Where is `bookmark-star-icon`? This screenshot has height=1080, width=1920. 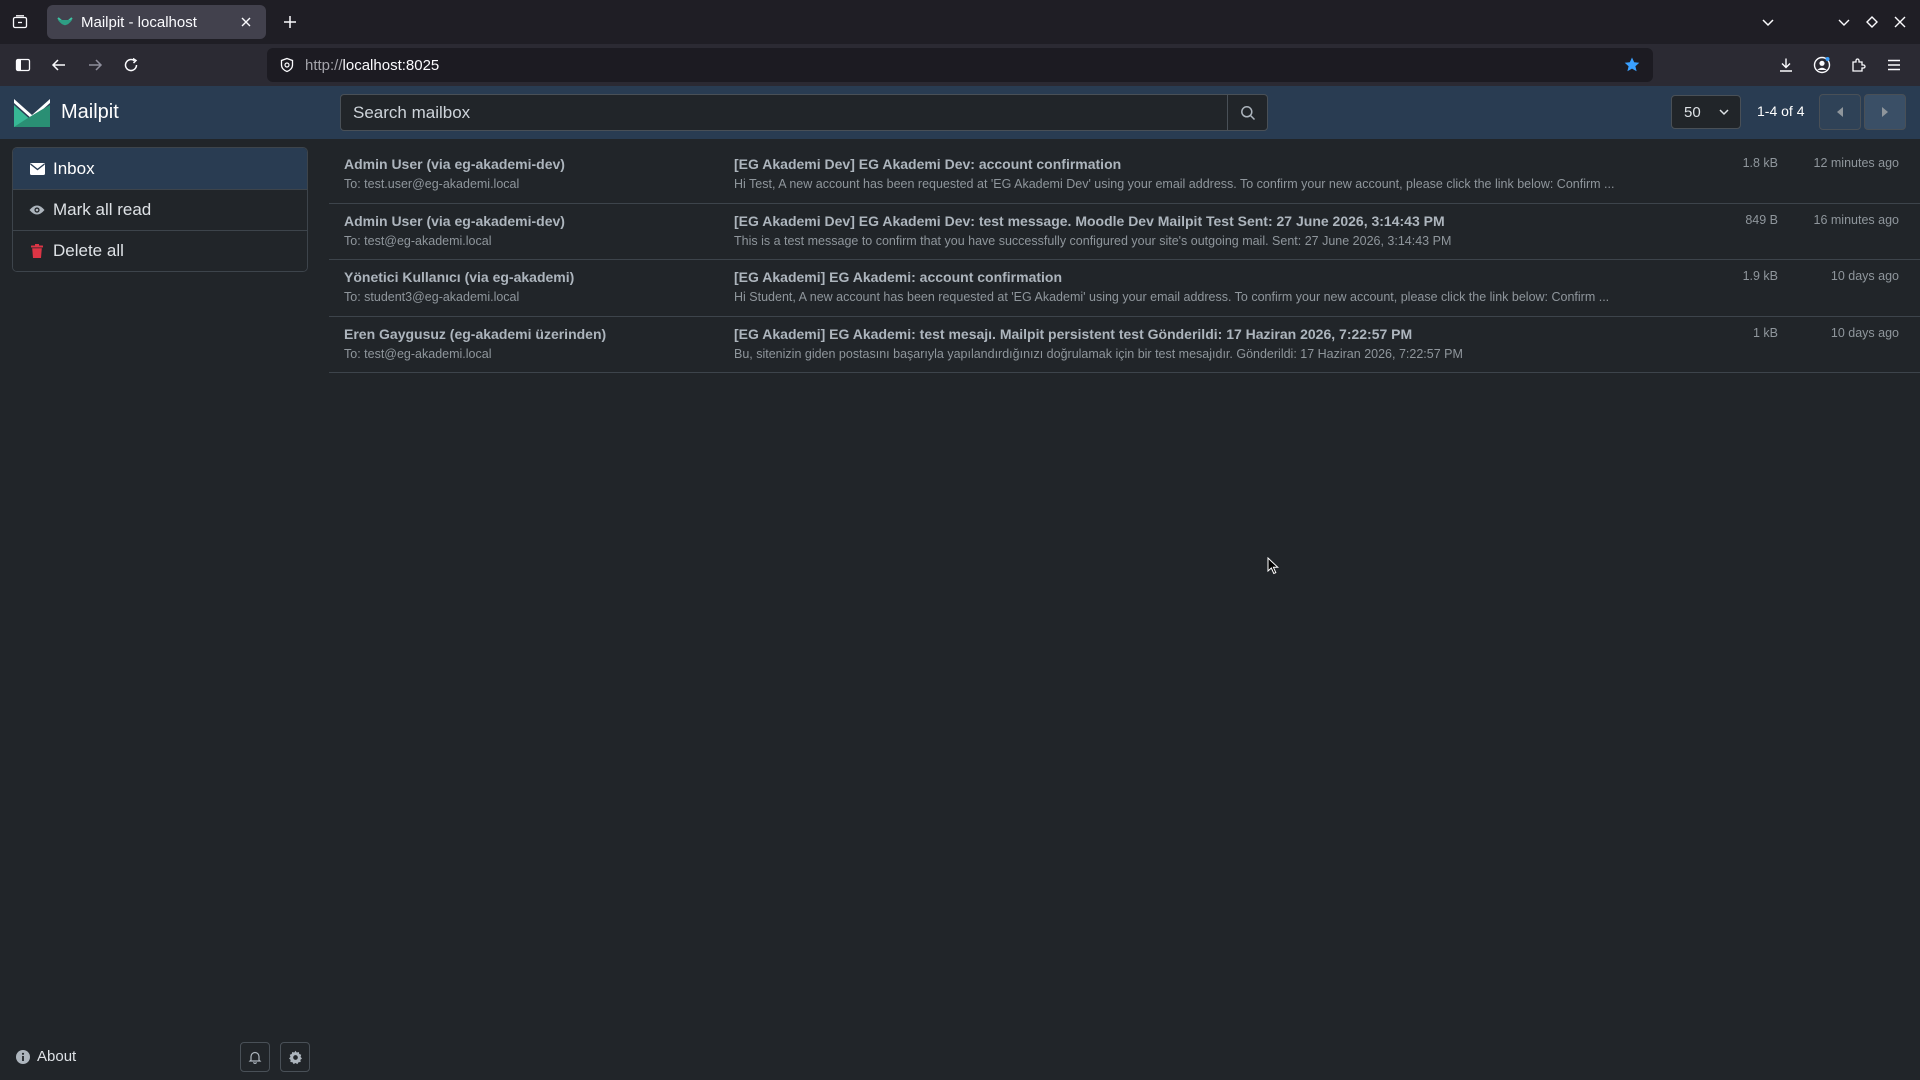 bookmark-star-icon is located at coordinates (1632, 65).